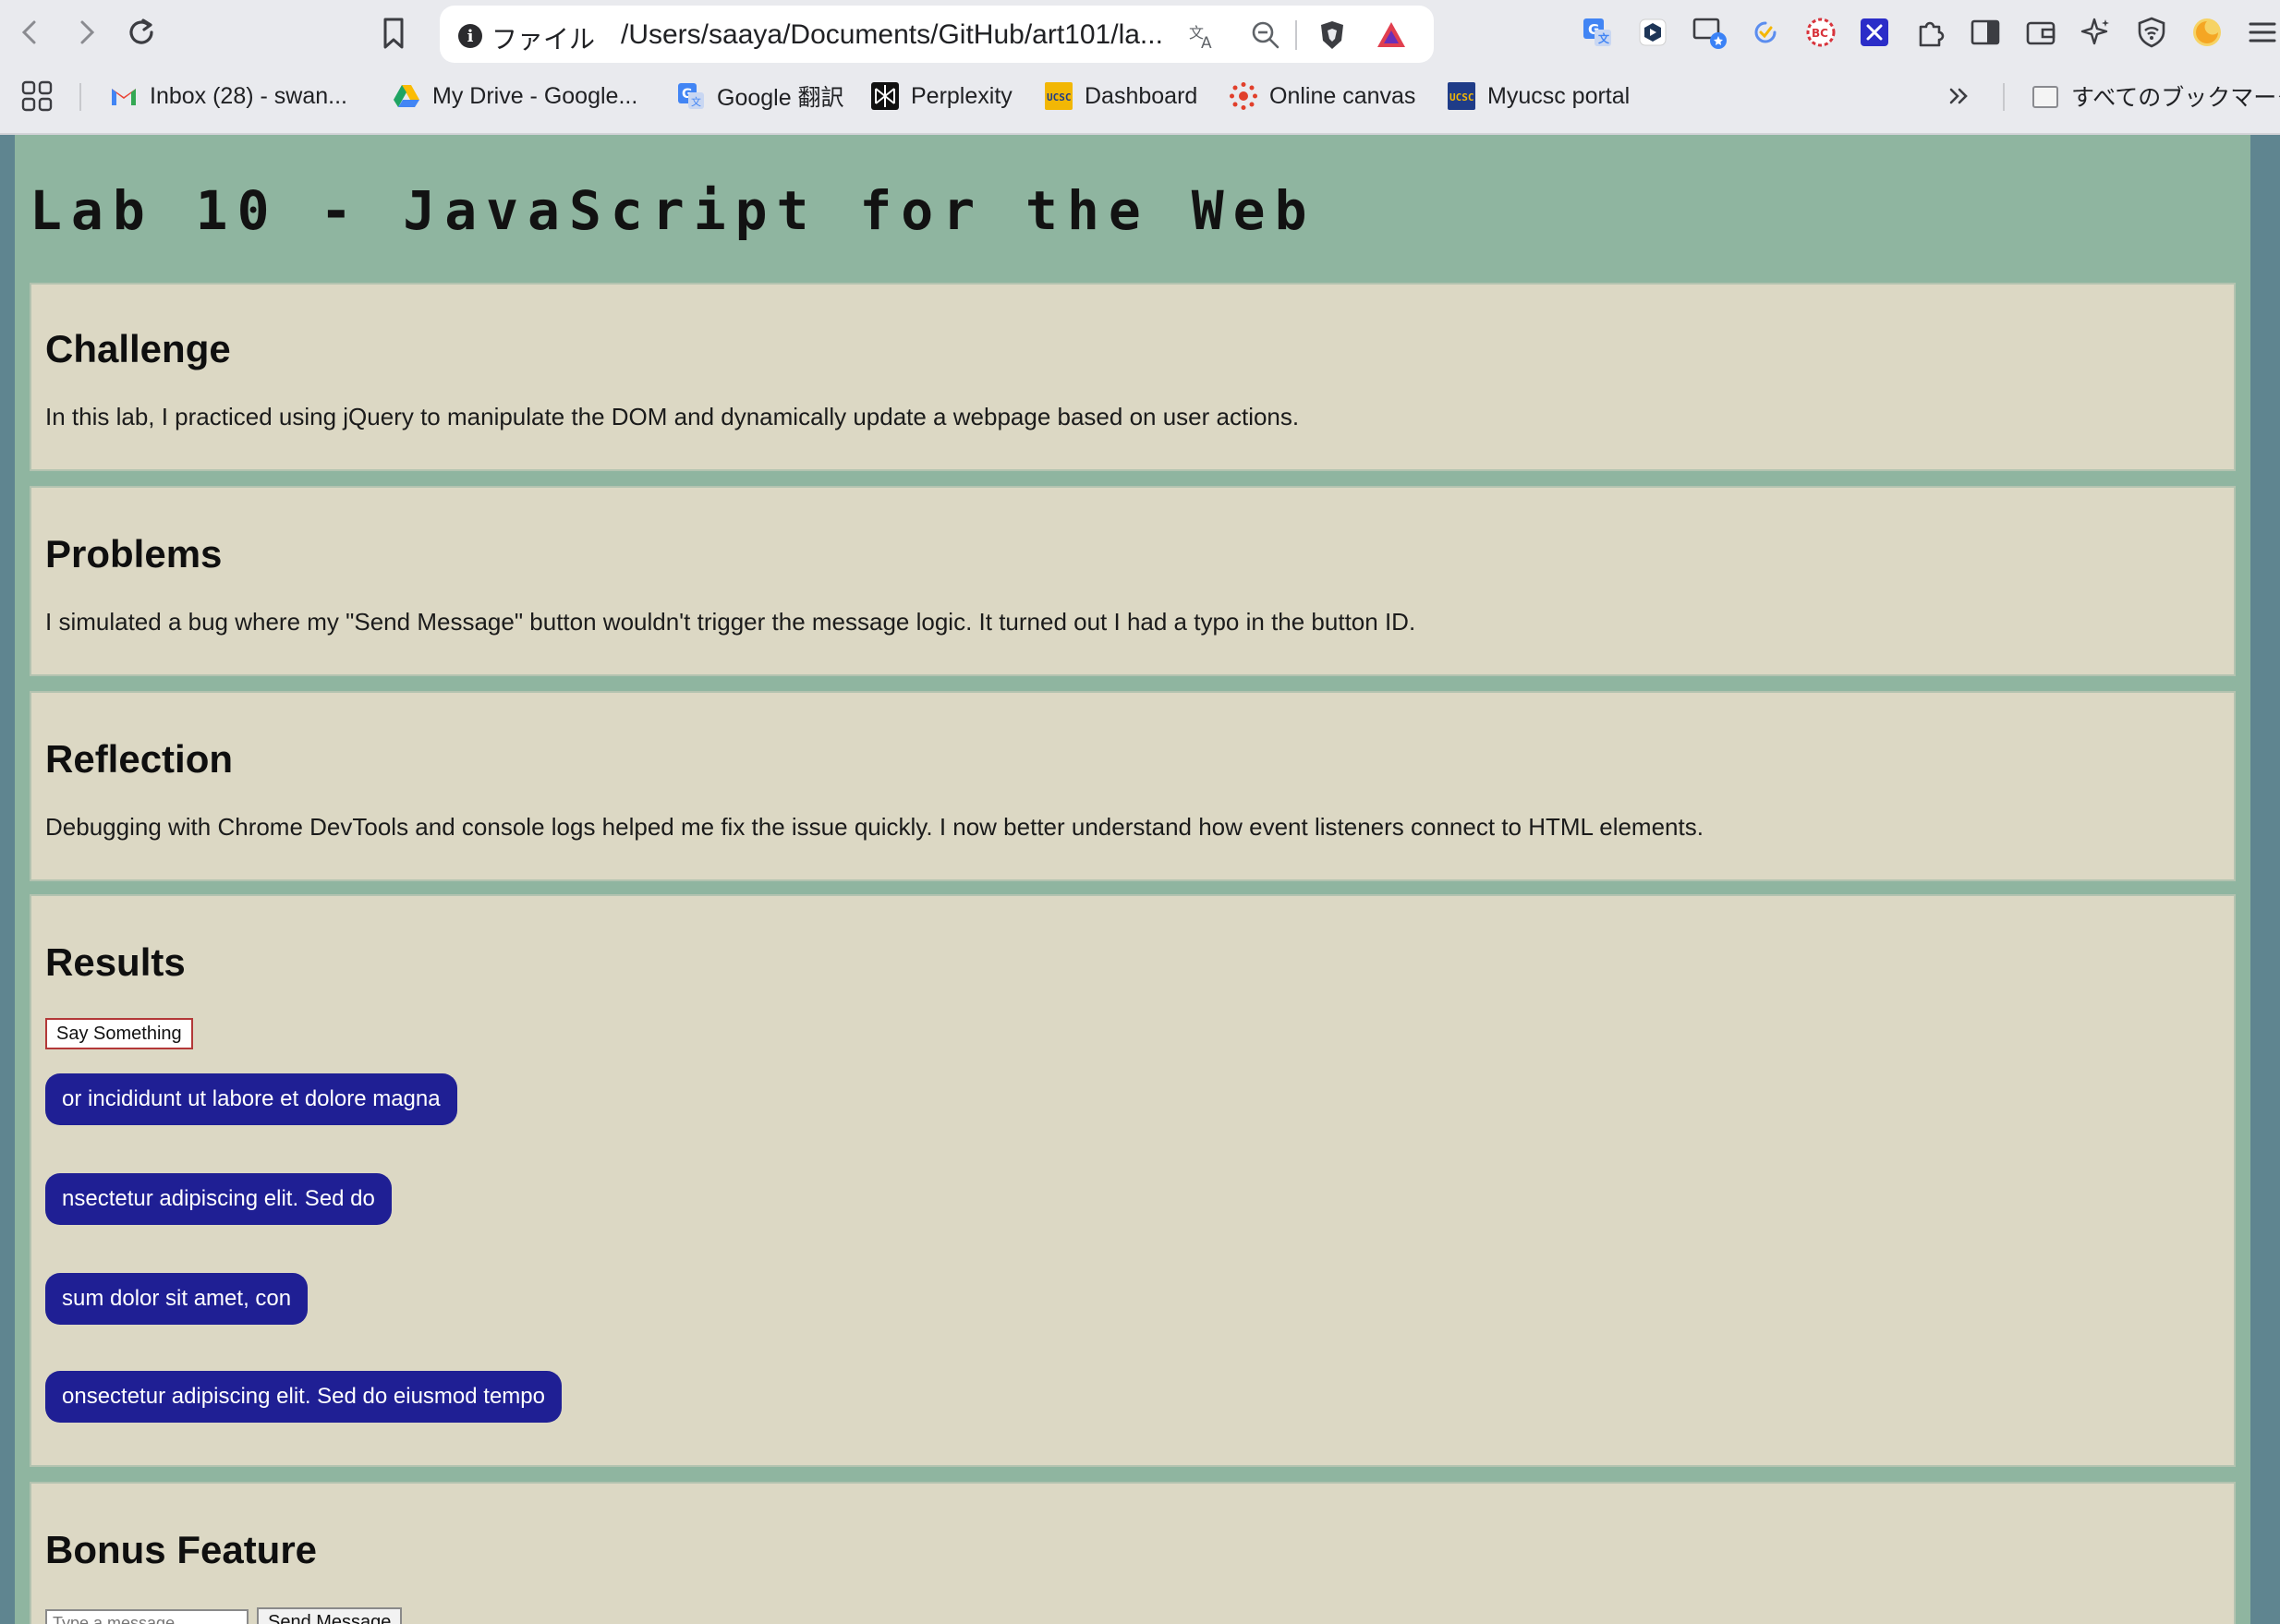 The width and height of the screenshot is (2280, 1624). I want to click on bookmark-perplexity: Perplexity, so click(941, 97).